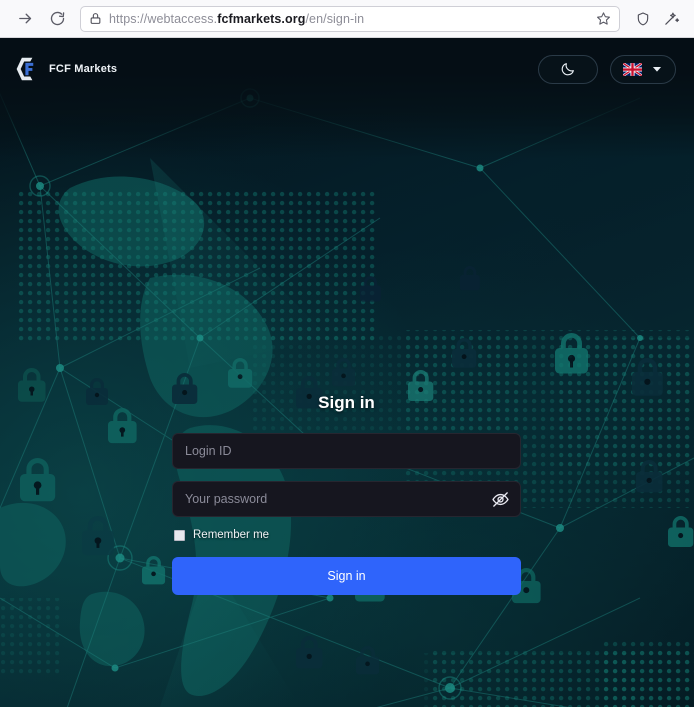 Image resolution: width=694 pixels, height=707 pixels. I want to click on arrow-right-icon, so click(24, 18).